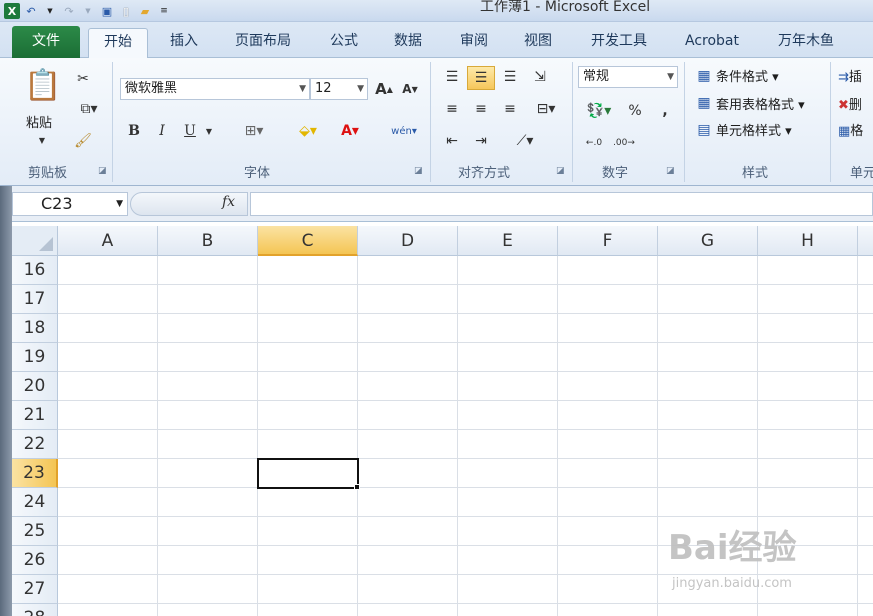 The width and height of the screenshot is (873, 616). I want to click on row-header-25: 25, so click(35, 531).